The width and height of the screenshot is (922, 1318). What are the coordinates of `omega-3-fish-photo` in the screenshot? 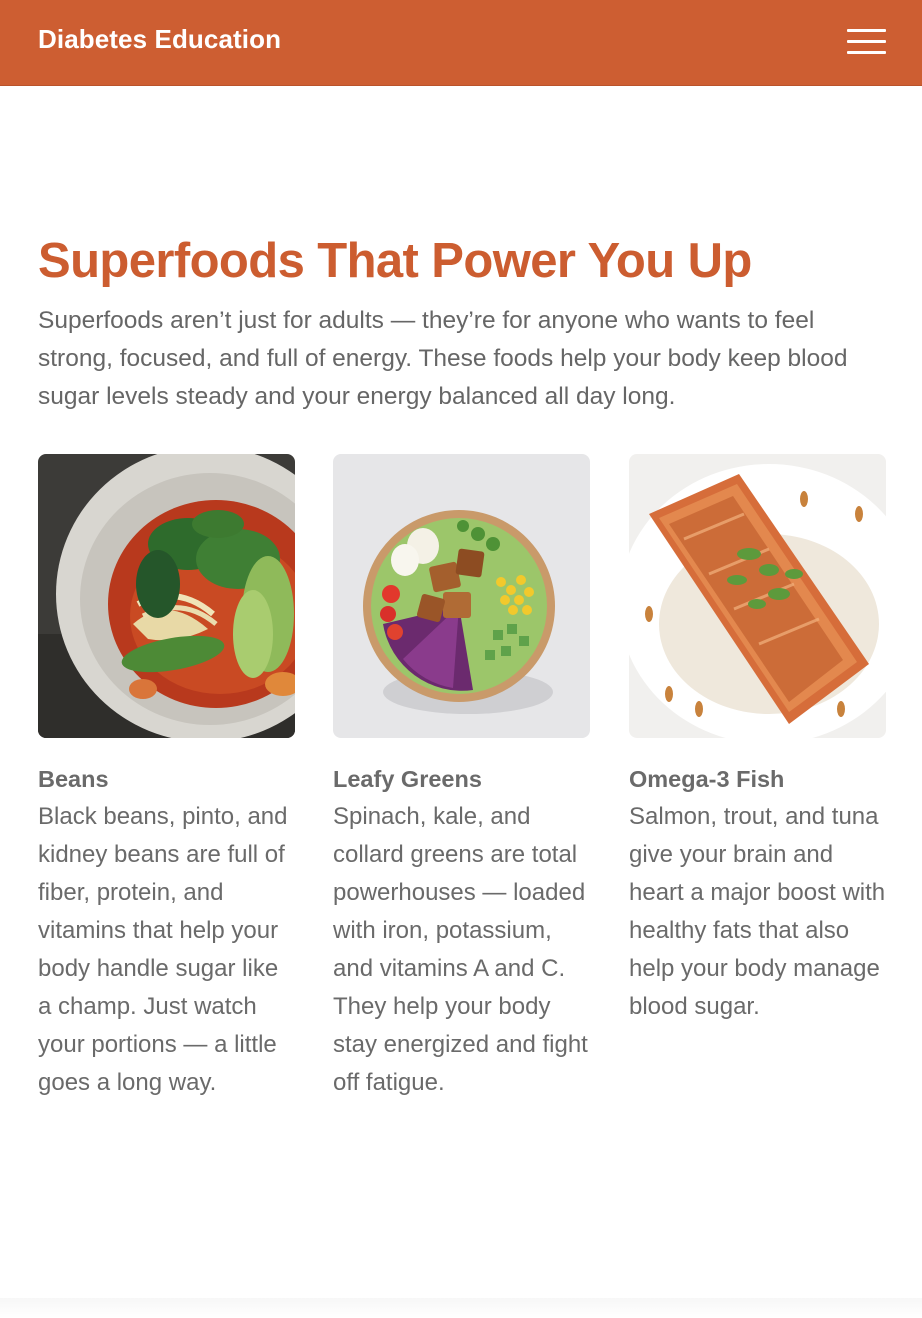 It's located at (757, 596).